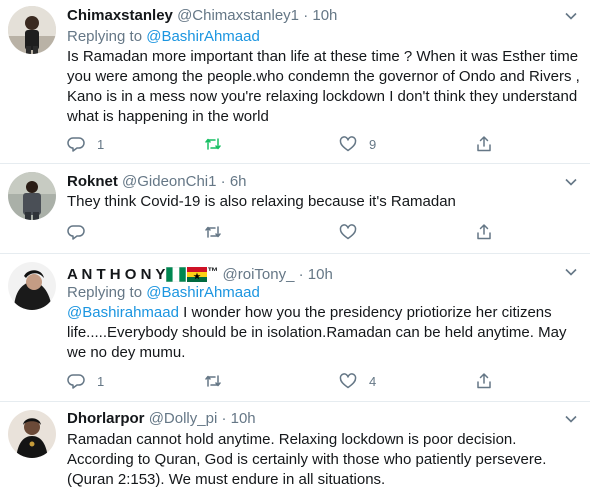  I want to click on like-button: 9, so click(357, 144).